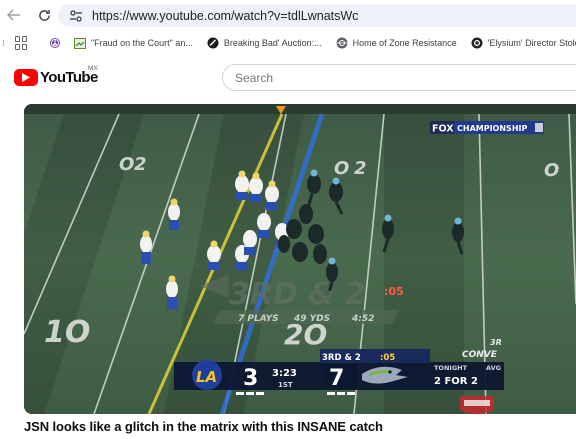  What do you see at coordinates (79, 43) in the screenshot?
I see `bookmark-page-icon` at bounding box center [79, 43].